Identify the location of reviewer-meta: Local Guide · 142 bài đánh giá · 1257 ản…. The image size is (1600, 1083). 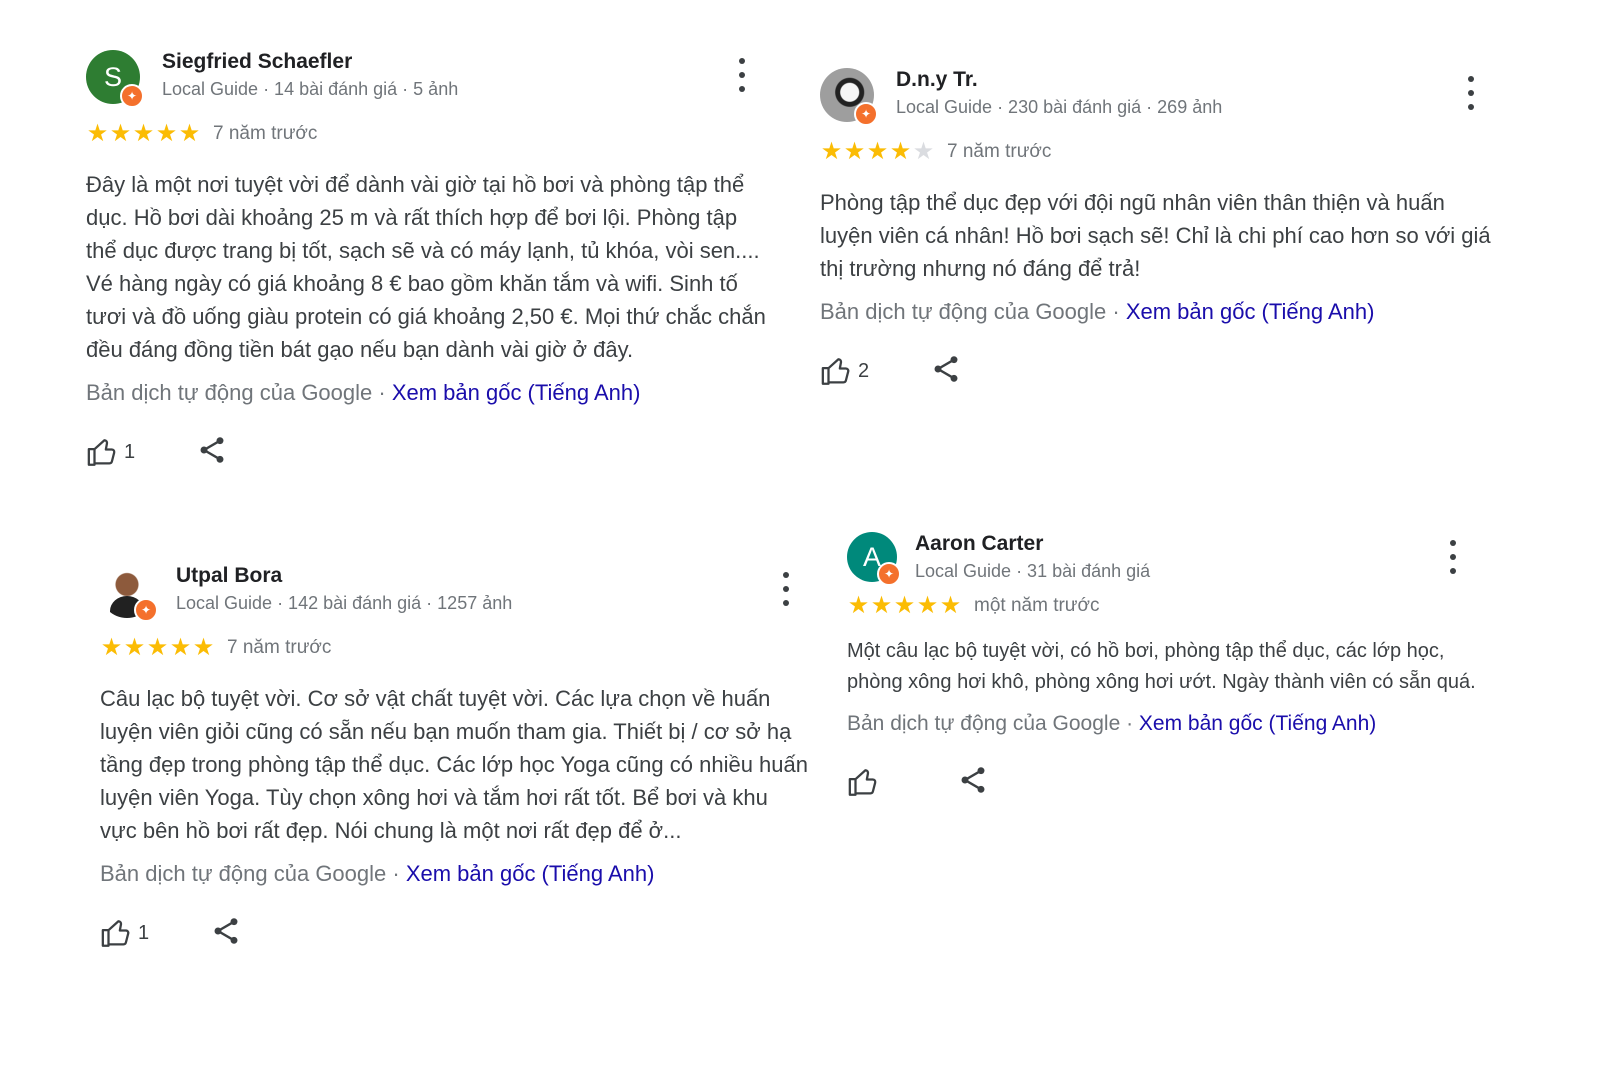
(344, 603).